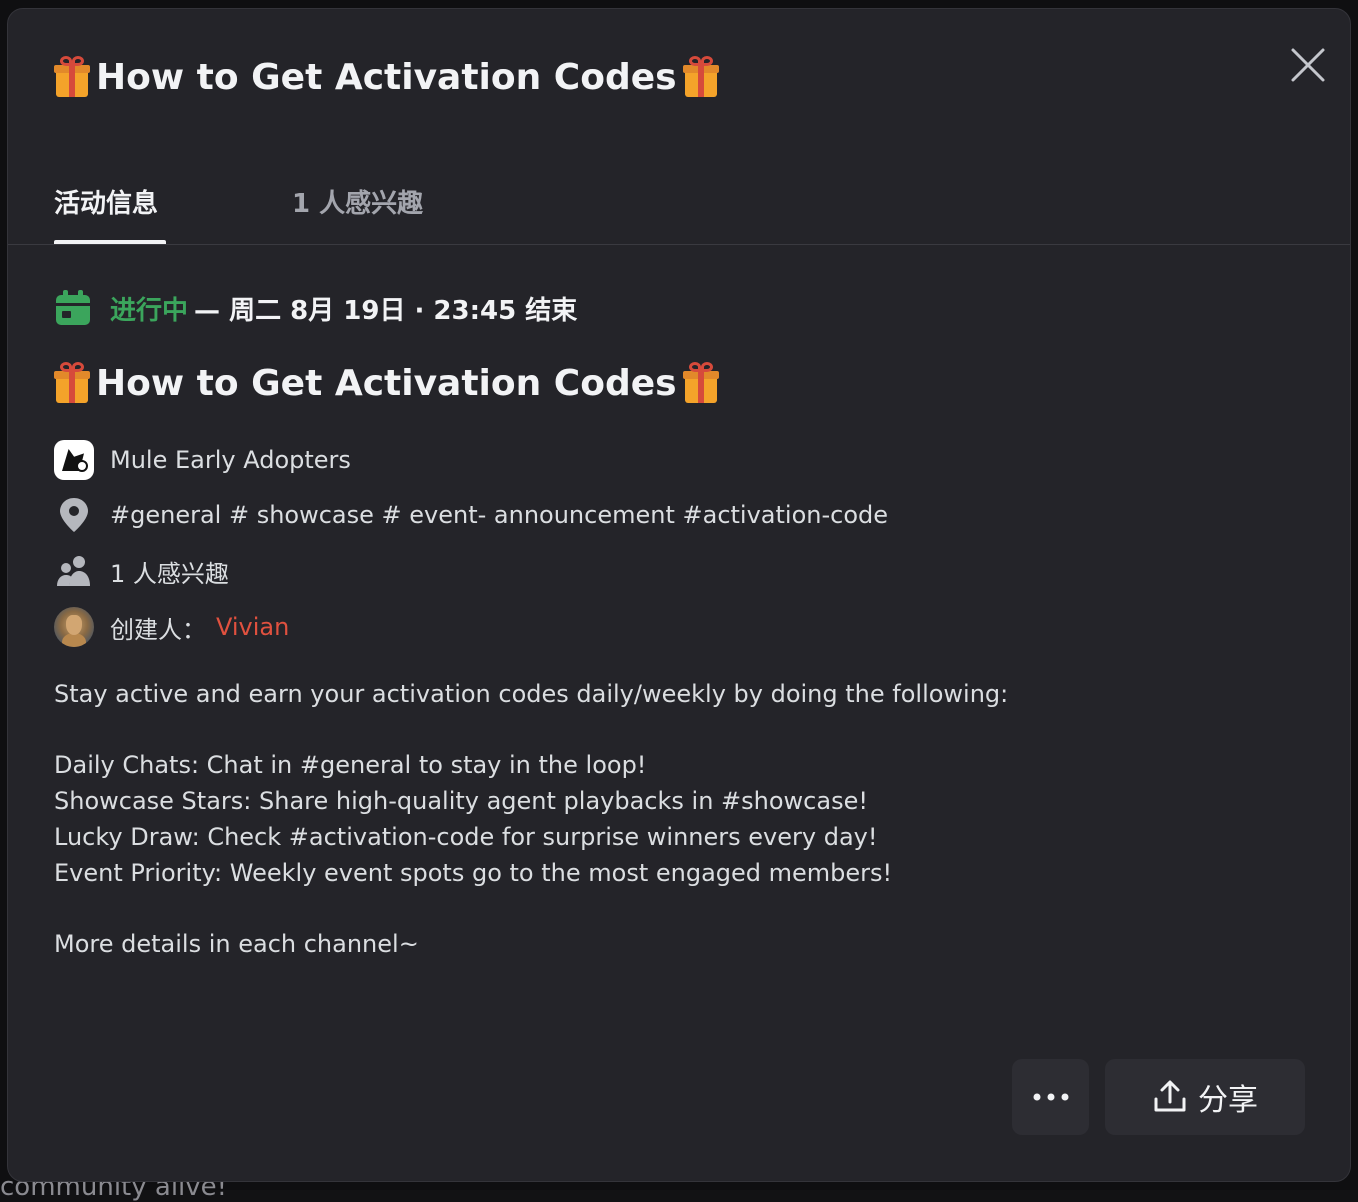 The height and width of the screenshot is (1202, 1358). I want to click on status-time-label: — 周二 8月 19日 · 23:45 结束, so click(386, 310).